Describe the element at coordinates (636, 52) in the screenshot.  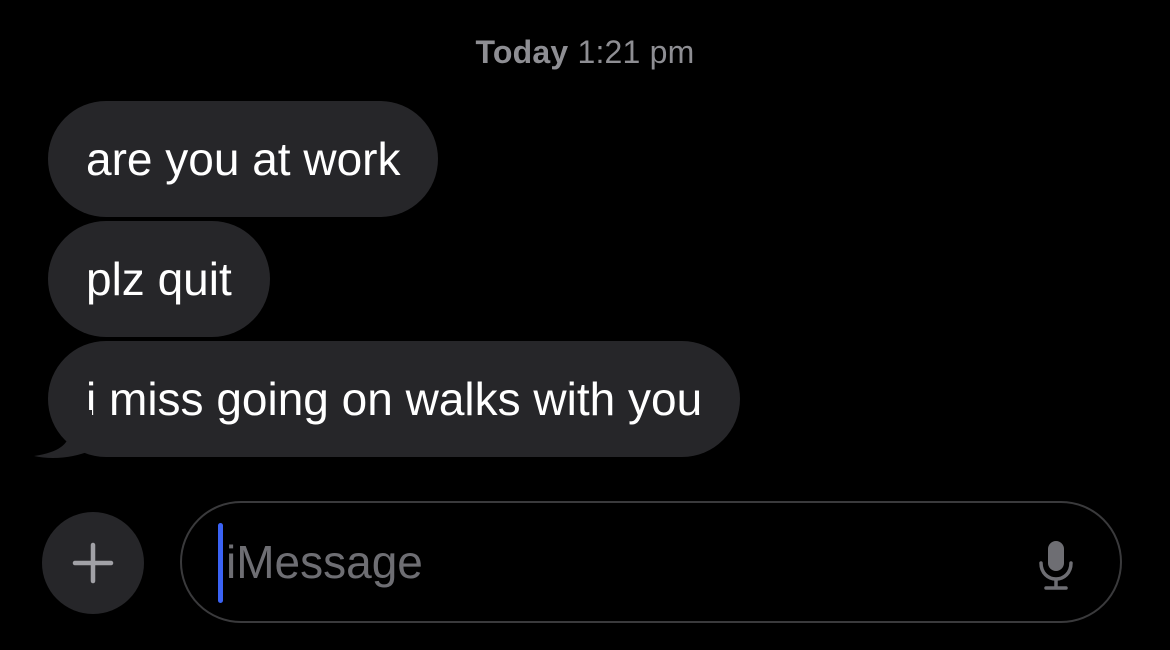
I see `timestamp-time: 1:21 pm` at that location.